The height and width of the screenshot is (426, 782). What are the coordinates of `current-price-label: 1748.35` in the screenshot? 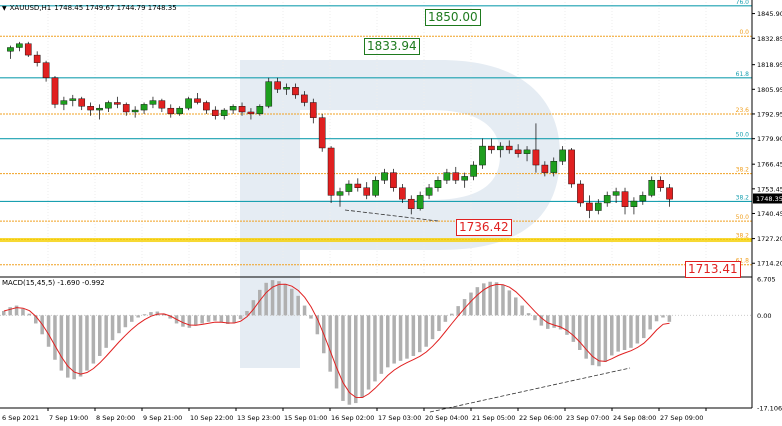 It's located at (769, 199).